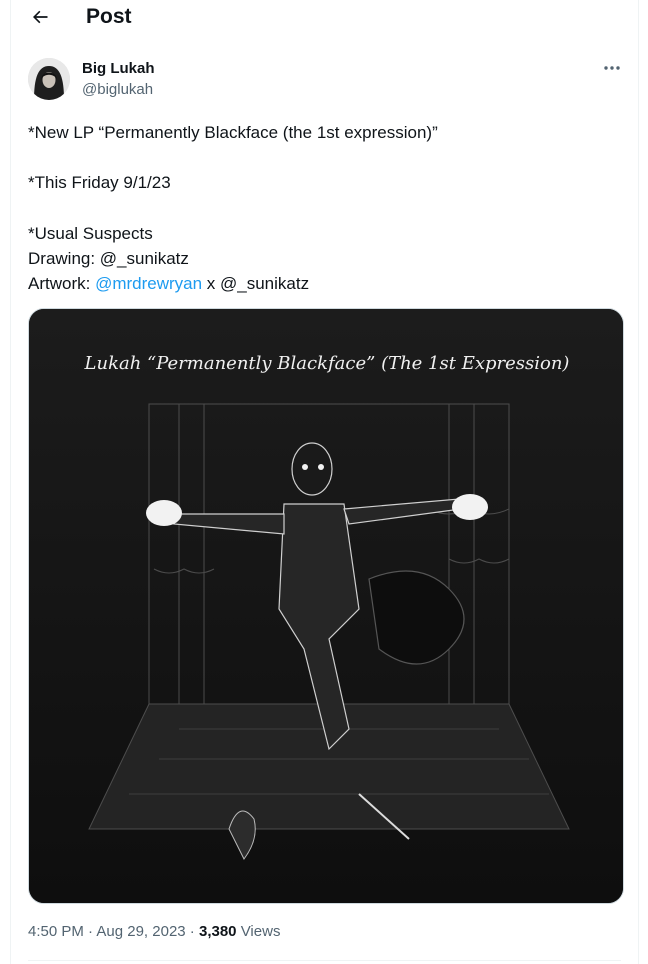 The width and height of the screenshot is (648, 964). Describe the element at coordinates (108, 258) in the screenshot. I see `post-text-line-4: Drawing: @_sunikatz` at that location.